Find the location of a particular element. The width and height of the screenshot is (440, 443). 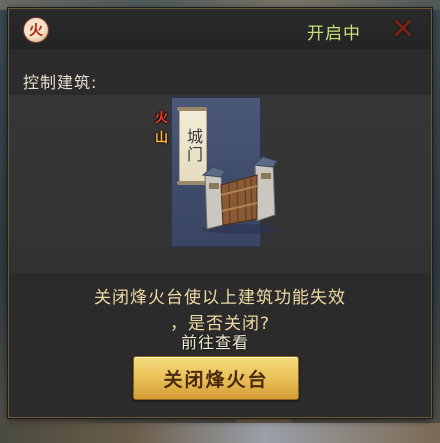

controlled-buildings-label: 控制建筑: is located at coordinates (60, 82).